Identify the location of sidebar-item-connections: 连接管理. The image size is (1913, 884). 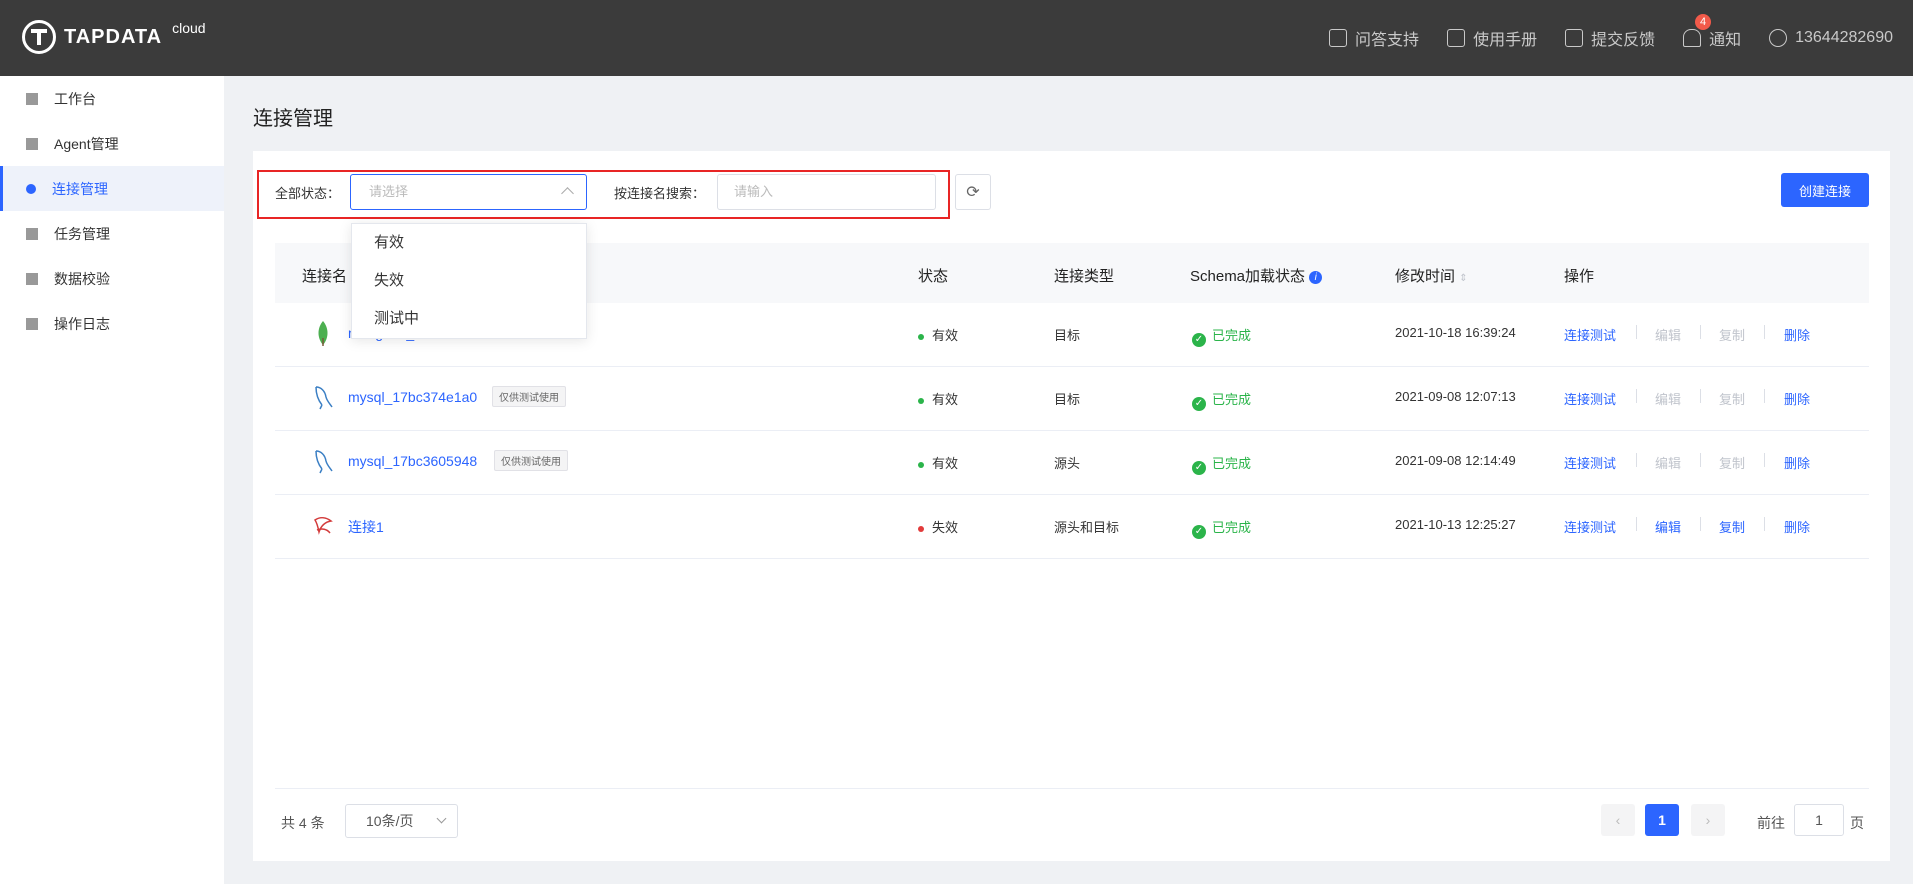
(112, 188).